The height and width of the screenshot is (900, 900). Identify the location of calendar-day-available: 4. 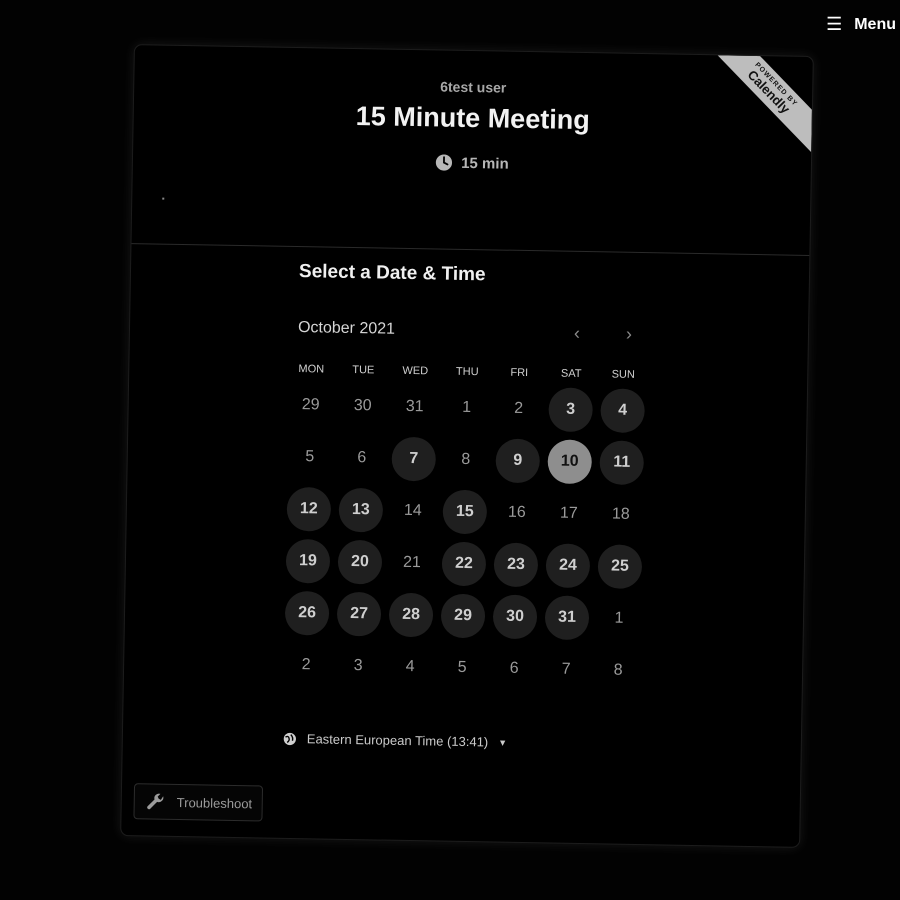
(623, 411).